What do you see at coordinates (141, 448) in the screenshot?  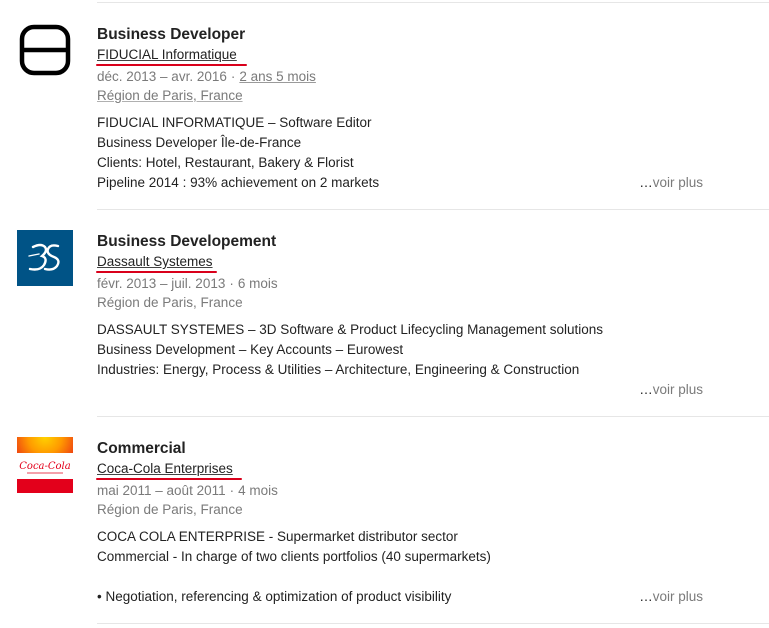 I see `job-title: Commercial` at bounding box center [141, 448].